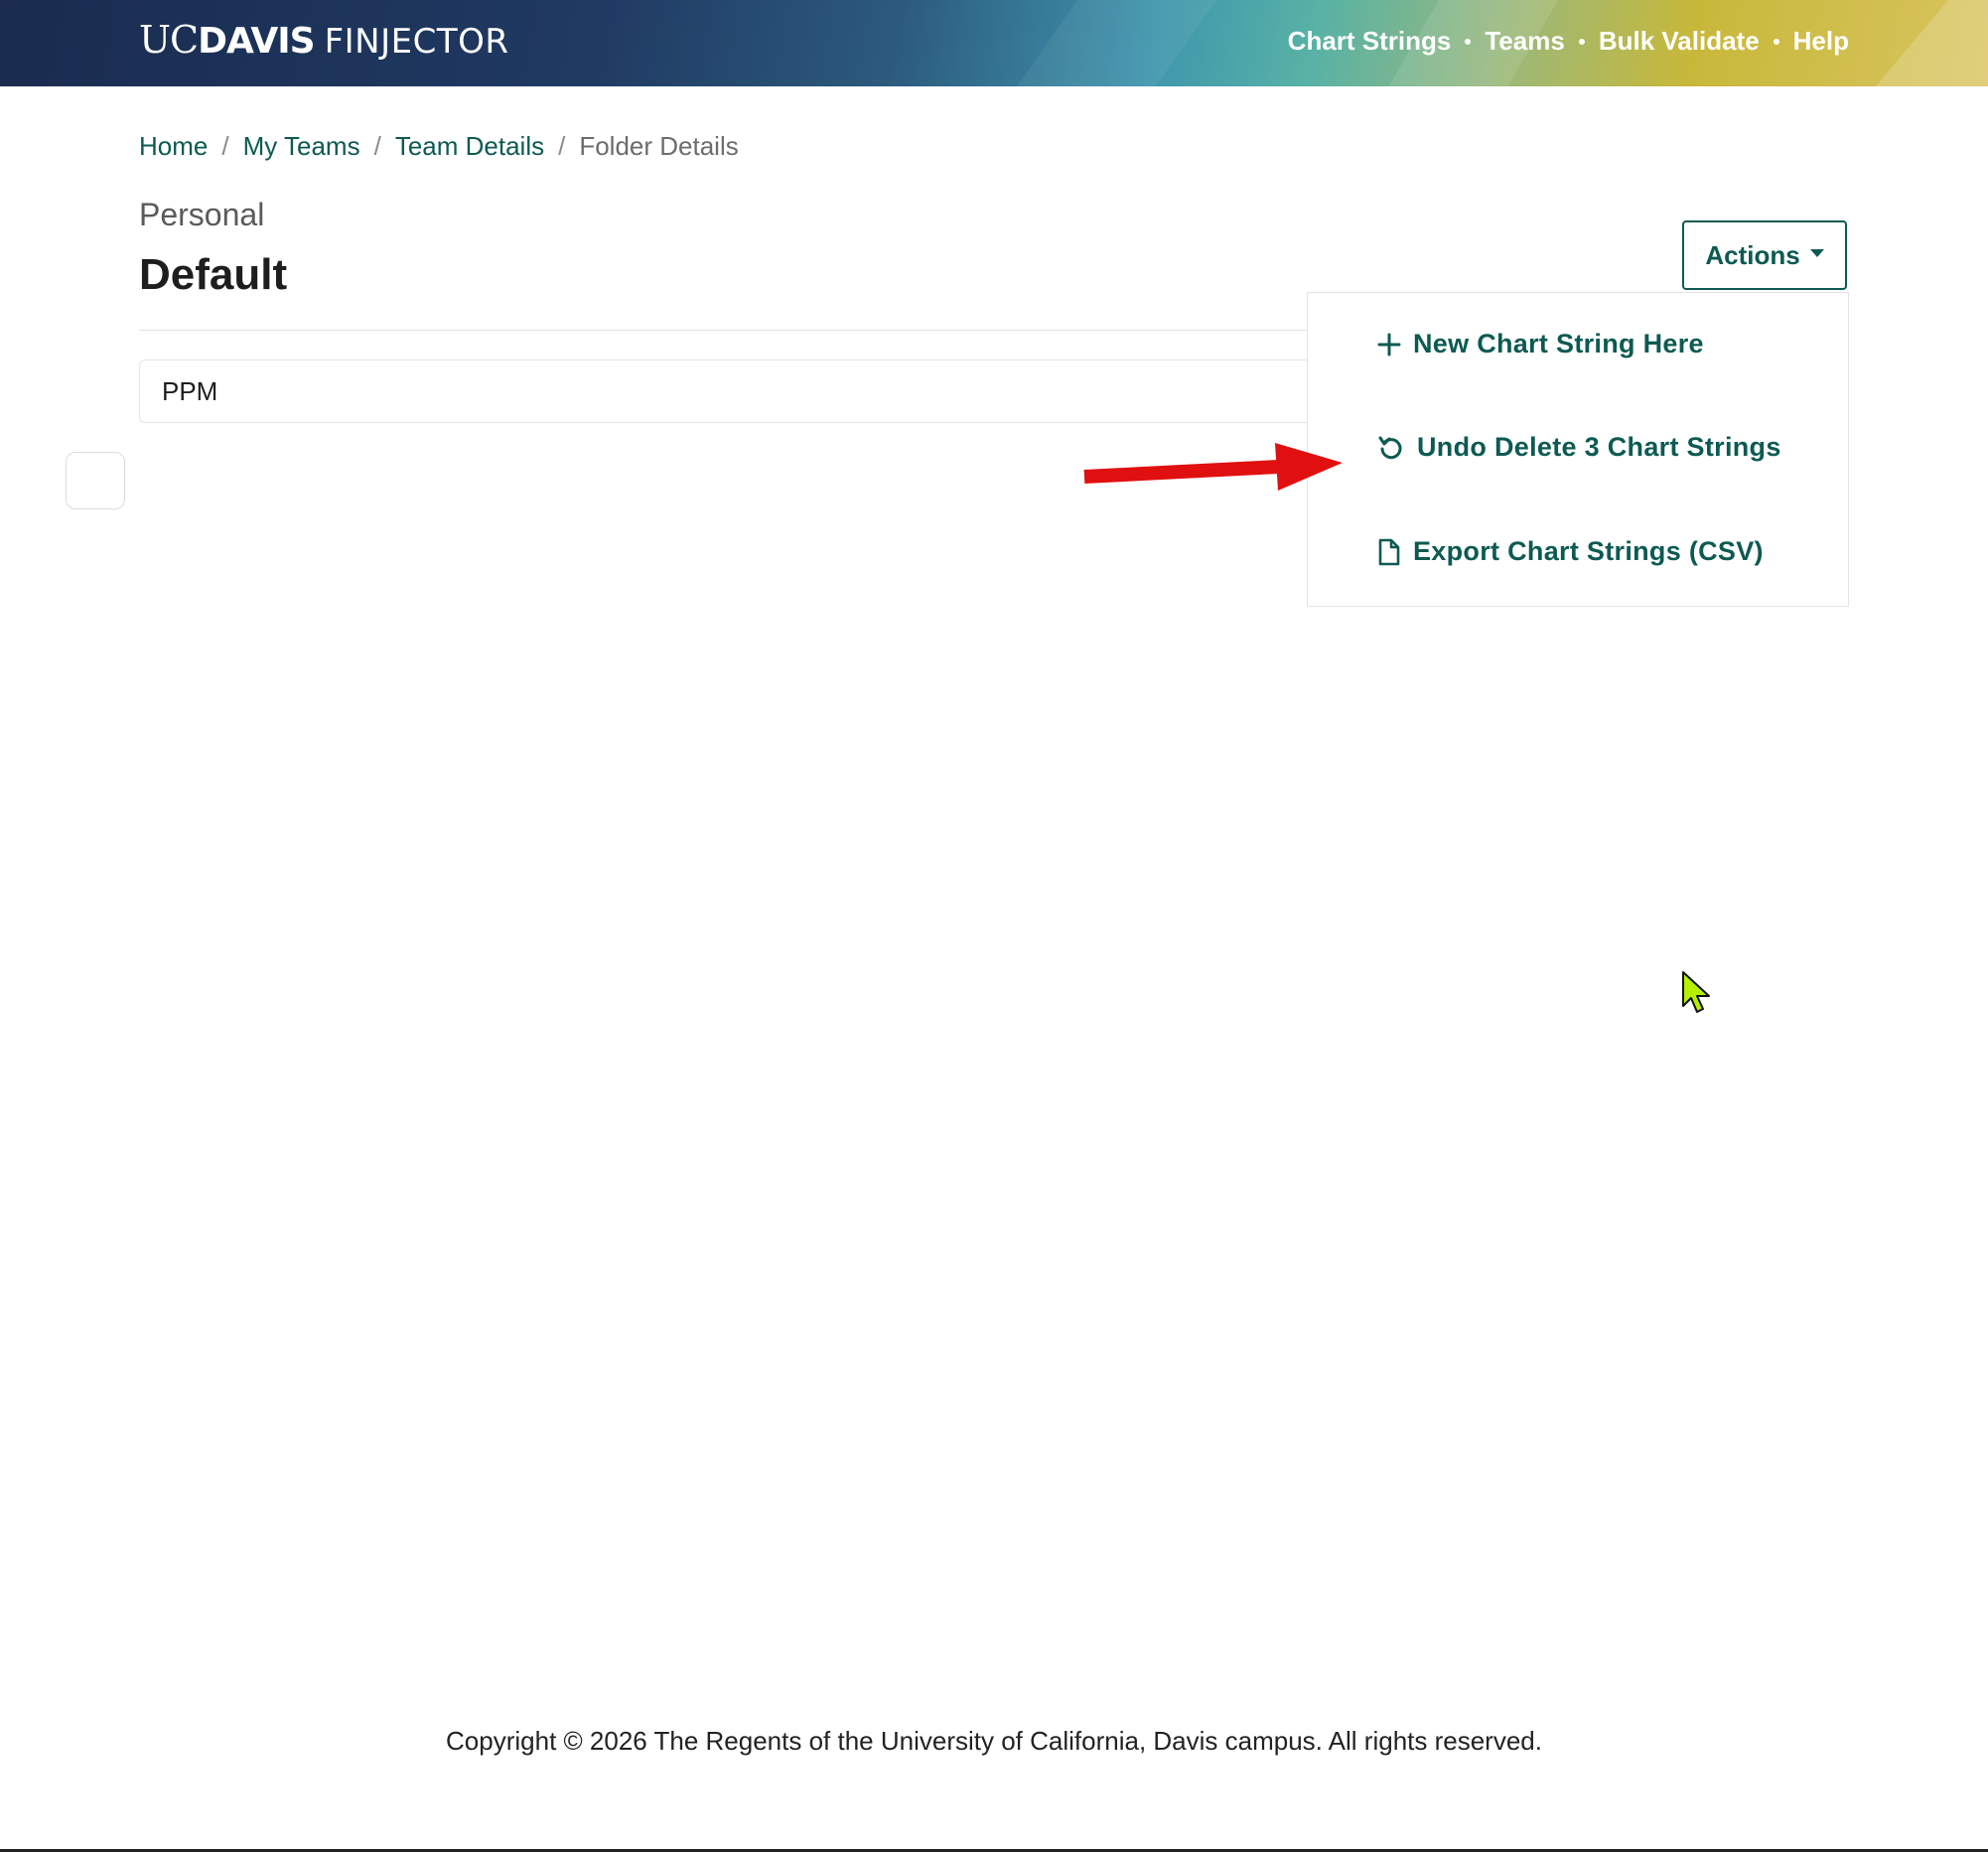  Describe the element at coordinates (1390, 447) in the screenshot. I see `undo-icon` at that location.